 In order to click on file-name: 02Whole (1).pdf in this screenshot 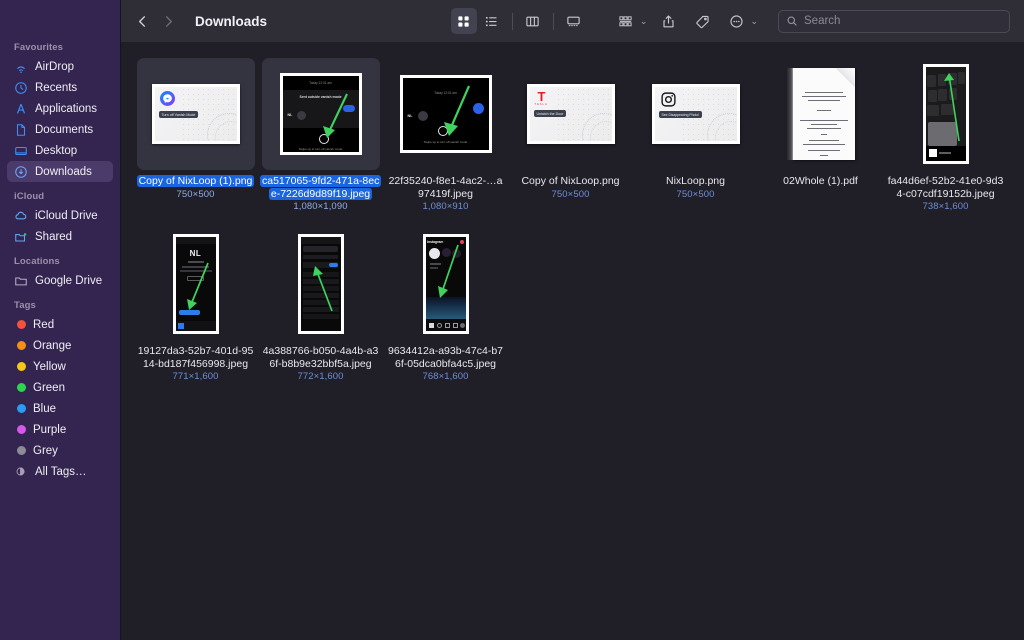, I will do `click(820, 181)`.